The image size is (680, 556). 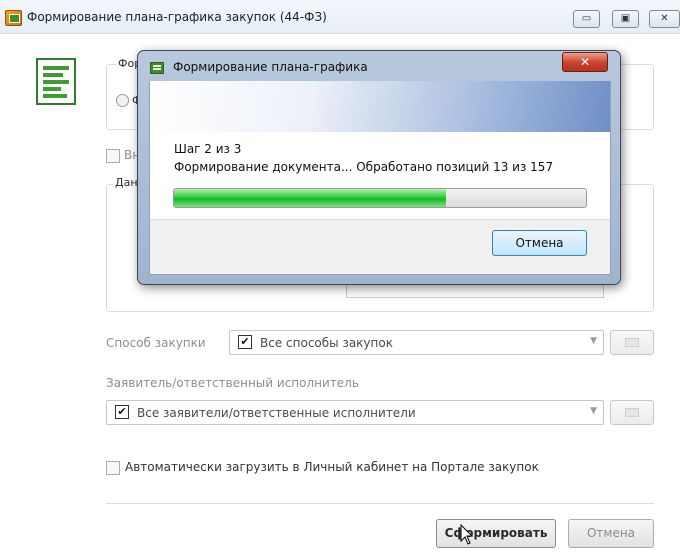 I want to click on cancel-button: Отмена, so click(x=611, y=533).